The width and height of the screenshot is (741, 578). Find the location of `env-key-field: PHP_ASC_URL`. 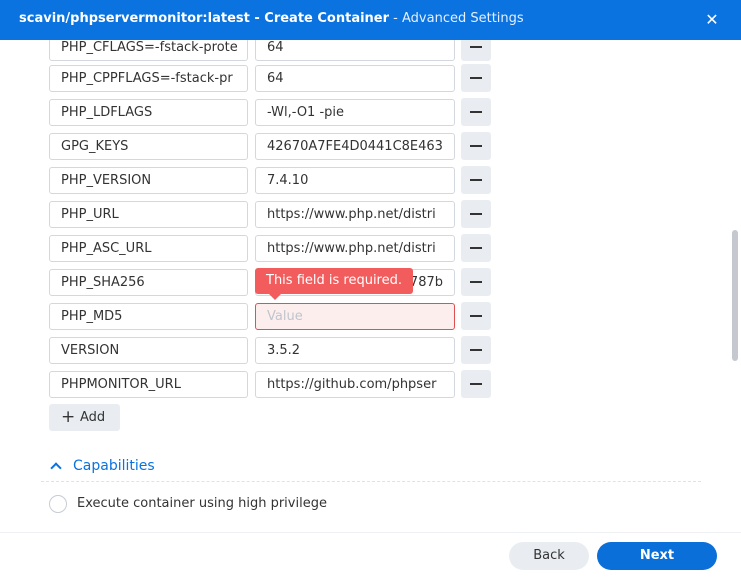

env-key-field: PHP_ASC_URL is located at coordinates (148, 248).